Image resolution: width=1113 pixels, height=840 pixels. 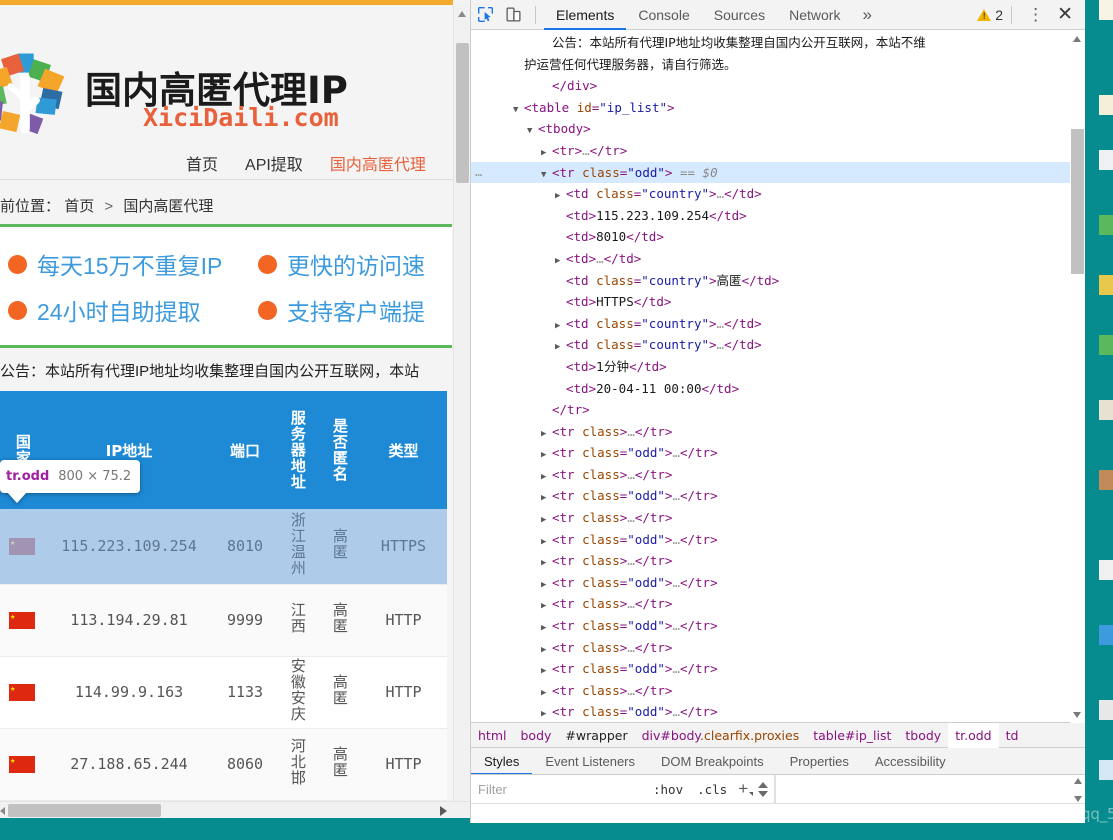 What do you see at coordinates (910, 761) in the screenshot?
I see `sidebar-tab-accessibility: Accessibility` at bounding box center [910, 761].